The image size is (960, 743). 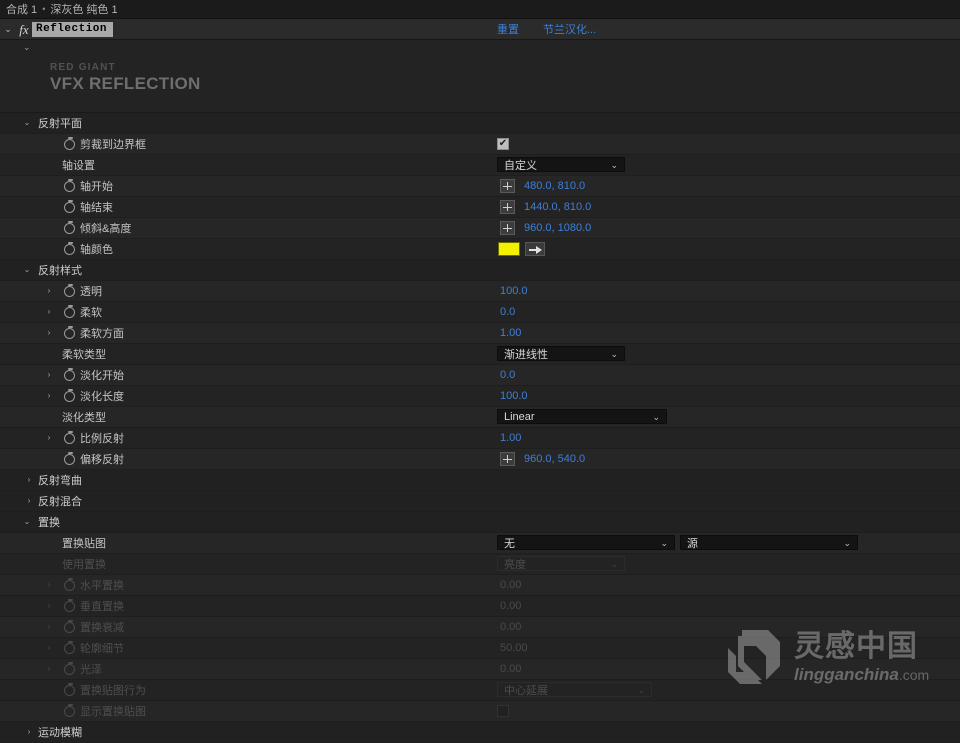 What do you see at coordinates (557, 228) in the screenshot?
I see `tilt-height-value: 960.0, 1080.0` at bounding box center [557, 228].